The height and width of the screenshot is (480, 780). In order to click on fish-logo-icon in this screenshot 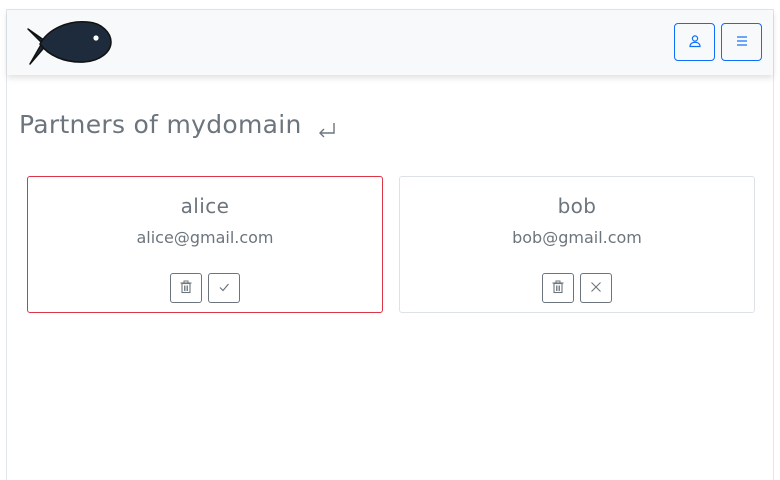, I will do `click(70, 43)`.